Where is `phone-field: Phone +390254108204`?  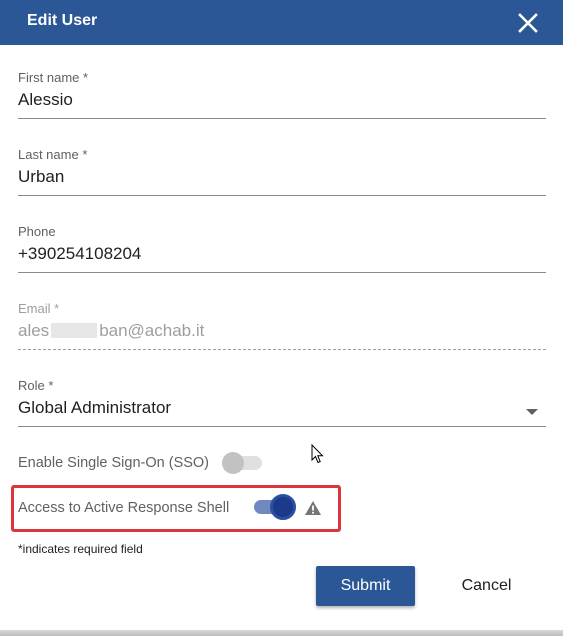 phone-field: Phone +390254108204 is located at coordinates (282, 249).